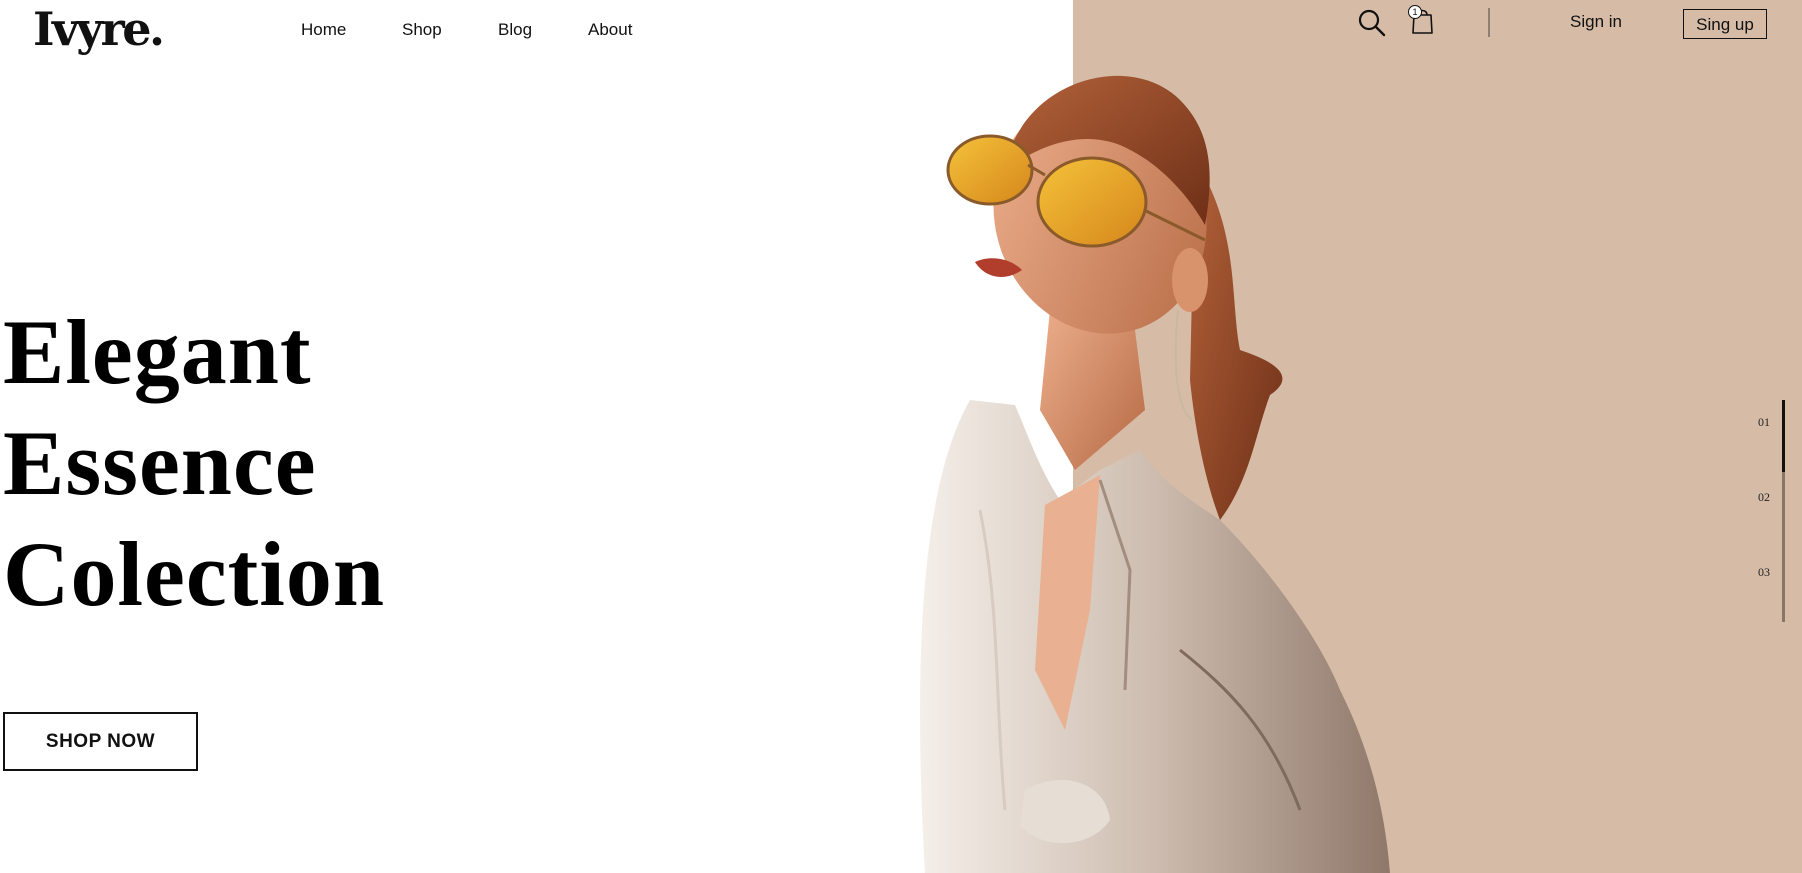 This screenshot has height=873, width=1802. Describe the element at coordinates (422, 30) in the screenshot. I see `nav-shop: Shop` at that location.